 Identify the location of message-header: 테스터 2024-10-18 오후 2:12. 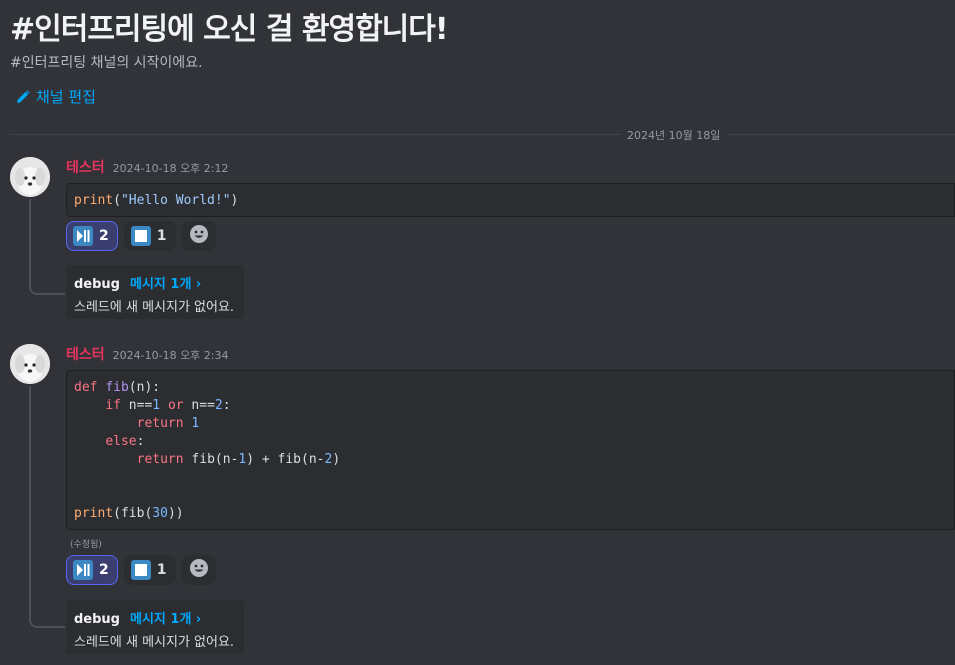
(147, 167).